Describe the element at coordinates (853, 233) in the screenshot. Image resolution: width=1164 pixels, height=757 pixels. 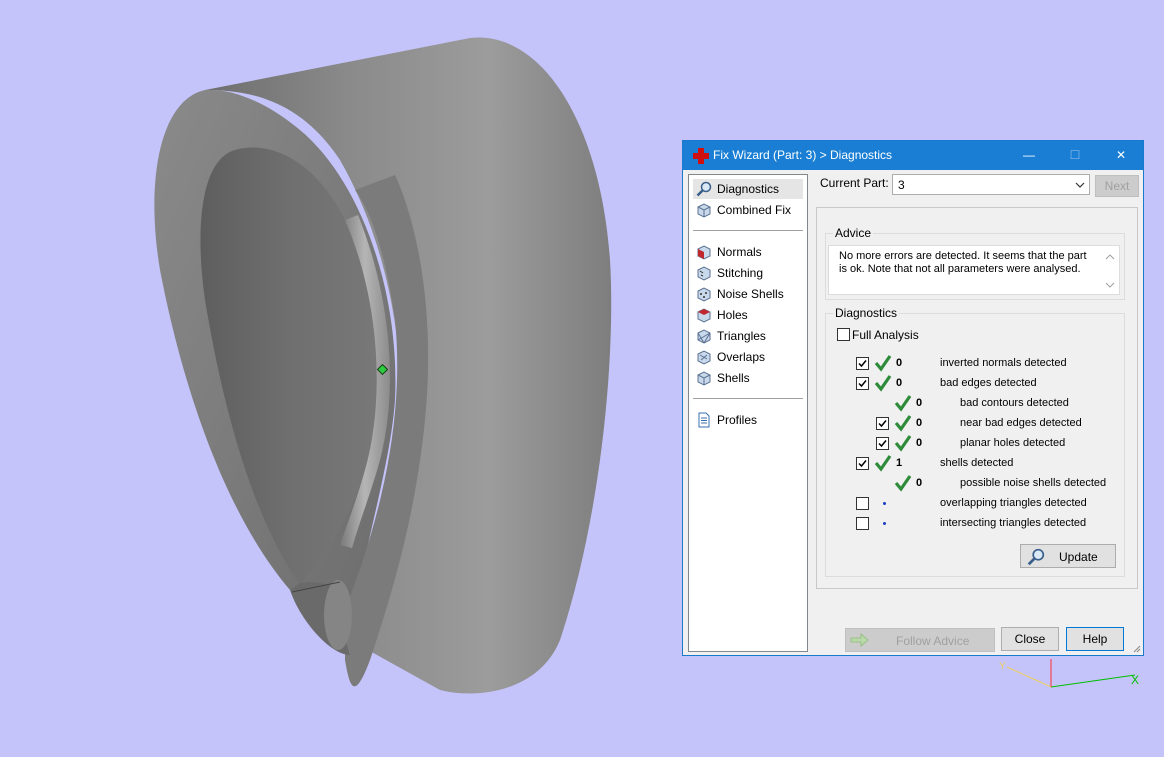
I see `advice-group-title: Advice` at that location.